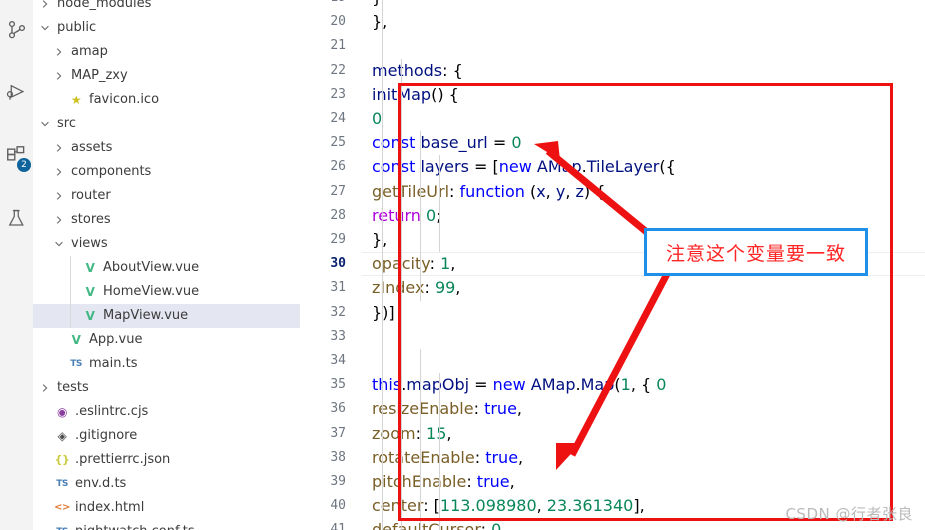 The height and width of the screenshot is (530, 925). Describe the element at coordinates (151, 267) in the screenshot. I see `tree-item-label: AboutView.vue` at that location.